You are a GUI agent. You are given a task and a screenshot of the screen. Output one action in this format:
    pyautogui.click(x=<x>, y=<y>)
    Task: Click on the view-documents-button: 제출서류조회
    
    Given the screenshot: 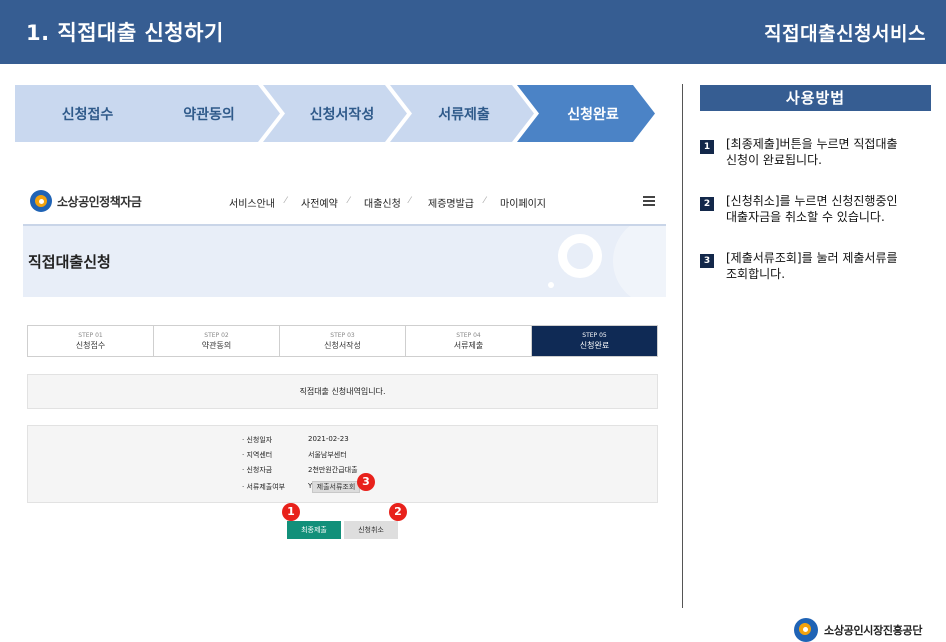 What is the action you would take?
    pyautogui.click(x=336, y=487)
    